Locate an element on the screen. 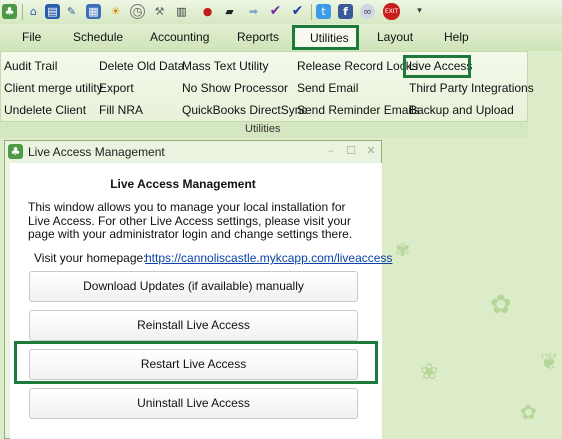 Image resolution: width=562 pixels, height=439 pixels. tab-schedule: Schedule is located at coordinates (98, 37).